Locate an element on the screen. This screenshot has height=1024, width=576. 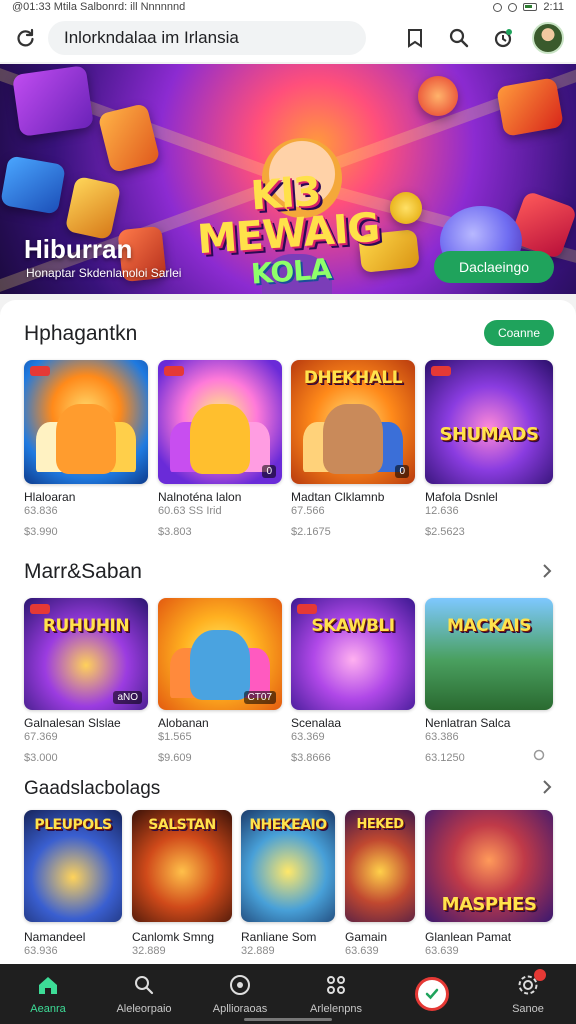
nav-item-center is located at coordinates (432, 994).